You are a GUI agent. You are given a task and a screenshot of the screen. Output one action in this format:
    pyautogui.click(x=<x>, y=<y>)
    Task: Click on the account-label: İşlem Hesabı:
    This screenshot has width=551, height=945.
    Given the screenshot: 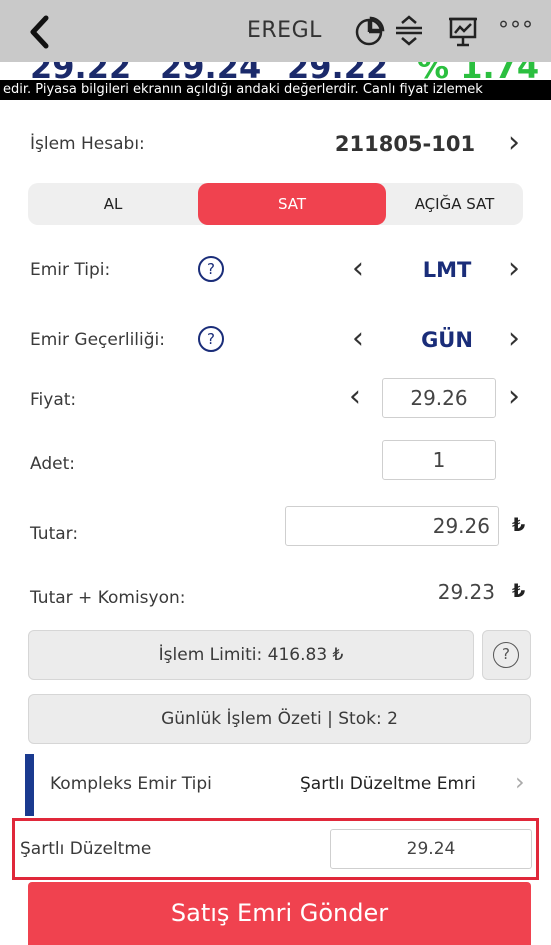 What is the action you would take?
    pyautogui.click(x=87, y=144)
    